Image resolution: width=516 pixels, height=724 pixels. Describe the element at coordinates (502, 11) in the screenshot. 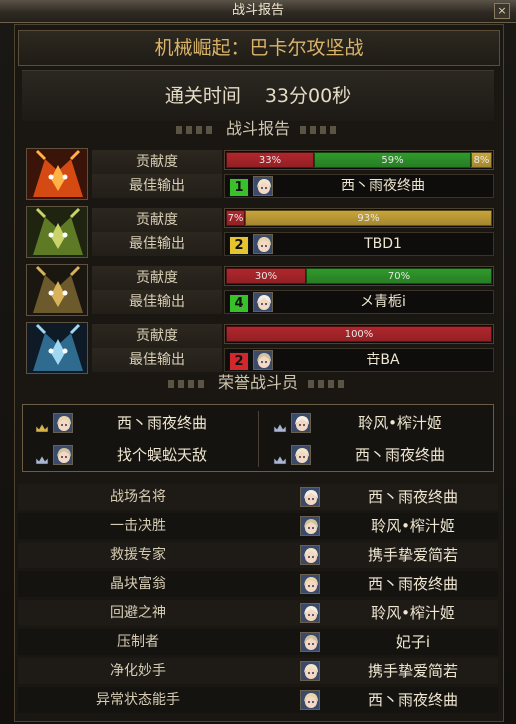

I see `close-button: ×` at that location.